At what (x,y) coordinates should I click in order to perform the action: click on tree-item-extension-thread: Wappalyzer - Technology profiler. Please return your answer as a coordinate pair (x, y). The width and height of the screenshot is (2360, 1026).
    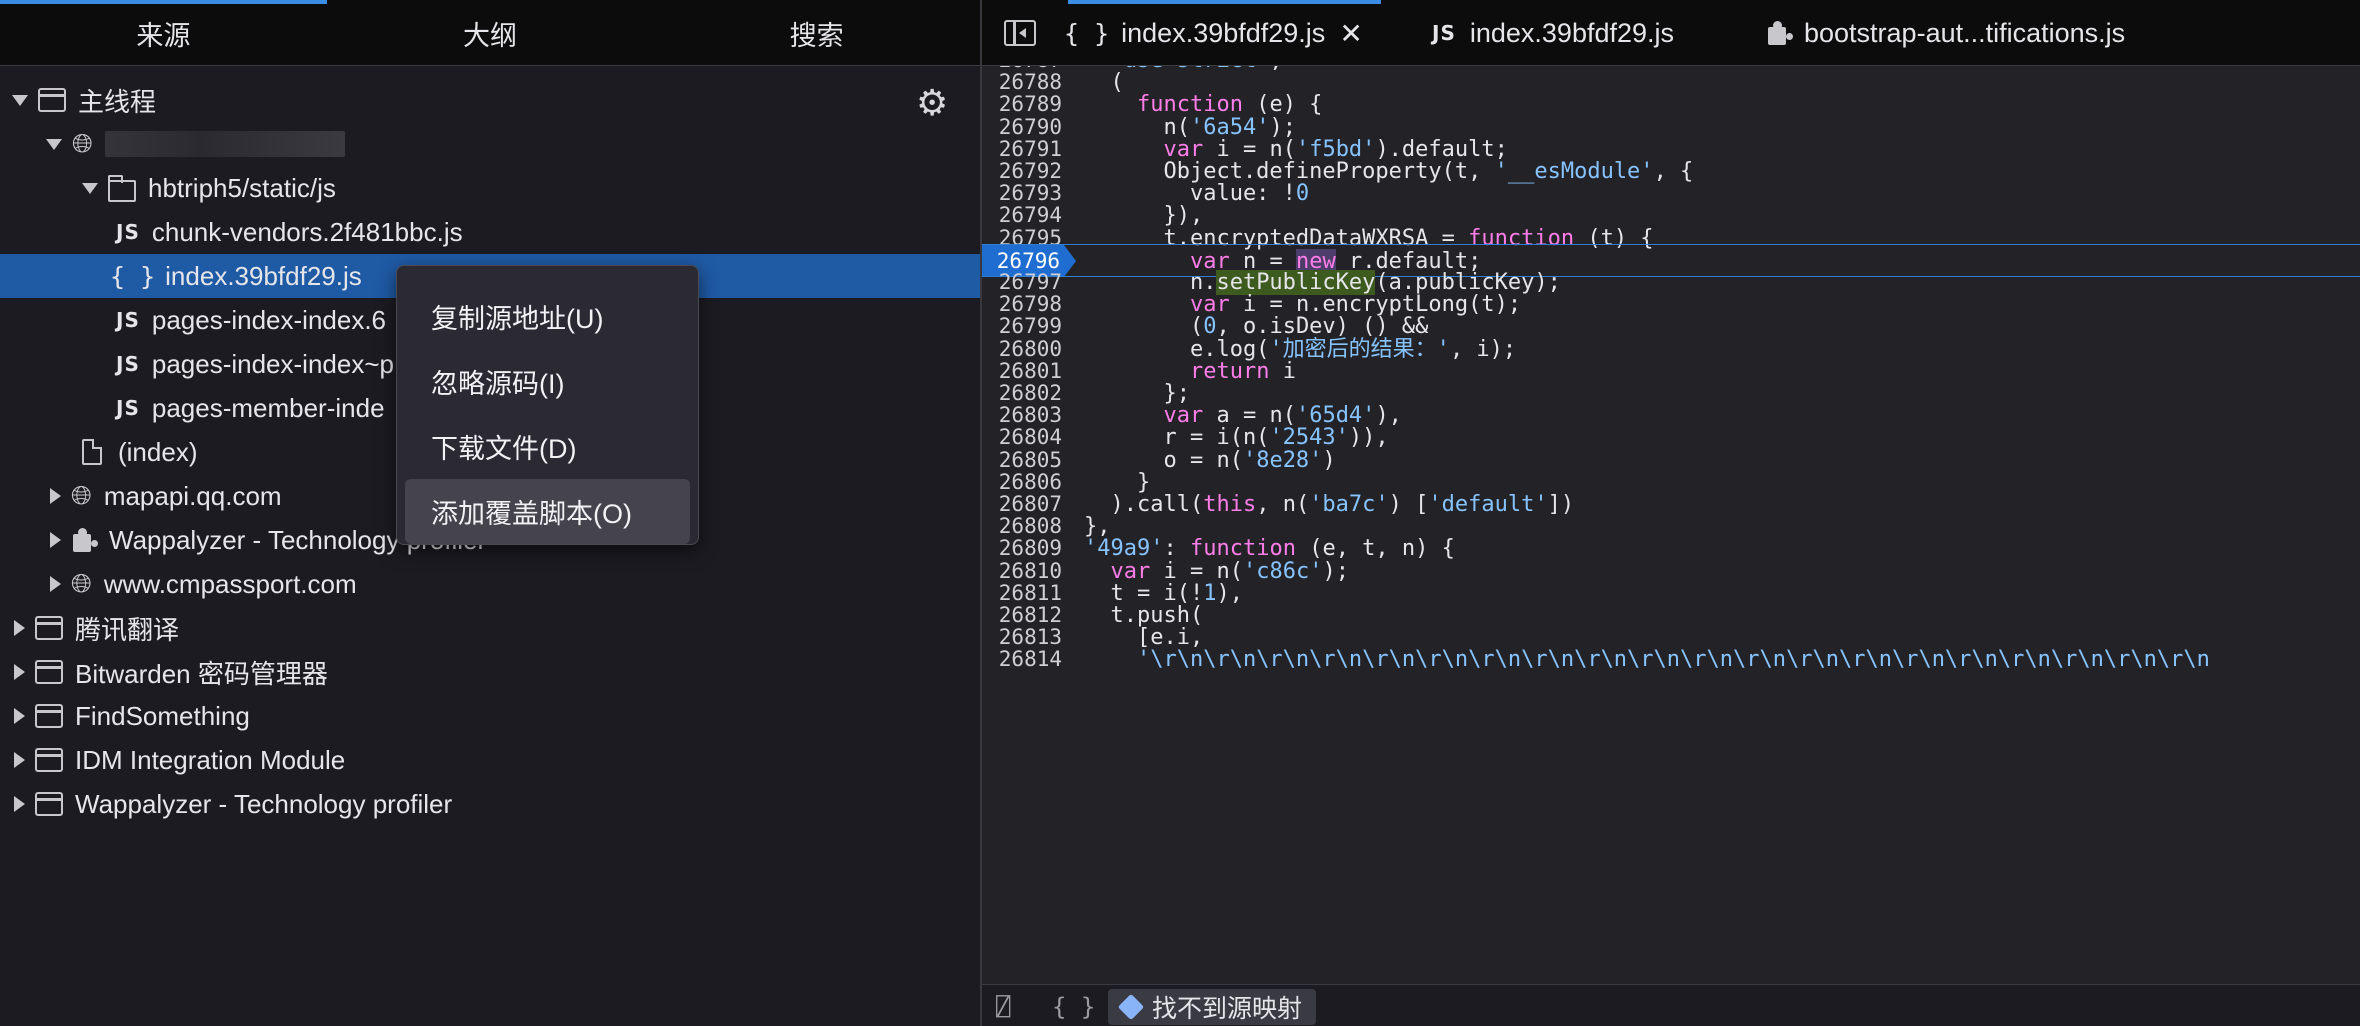
    Looking at the image, I should click on (490, 804).